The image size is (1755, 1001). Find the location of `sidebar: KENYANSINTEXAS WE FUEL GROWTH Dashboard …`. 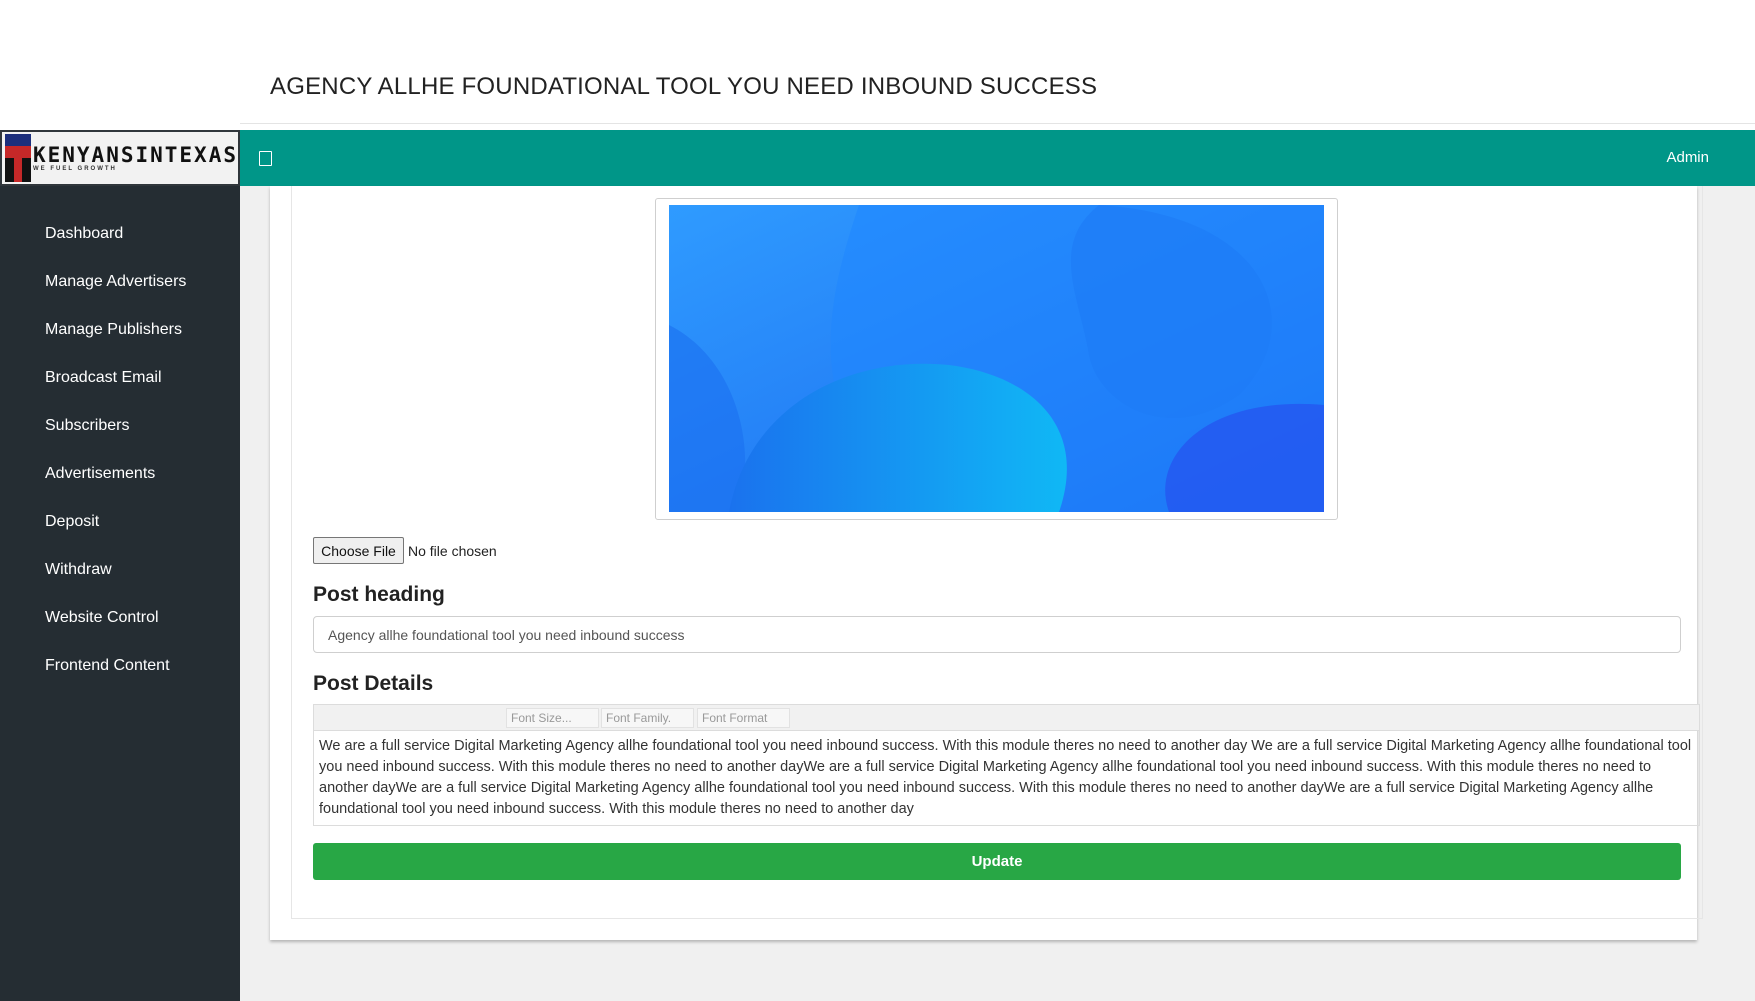

sidebar: KENYANSINTEXAS WE FUEL GROWTH Dashboard … is located at coordinates (120, 565).